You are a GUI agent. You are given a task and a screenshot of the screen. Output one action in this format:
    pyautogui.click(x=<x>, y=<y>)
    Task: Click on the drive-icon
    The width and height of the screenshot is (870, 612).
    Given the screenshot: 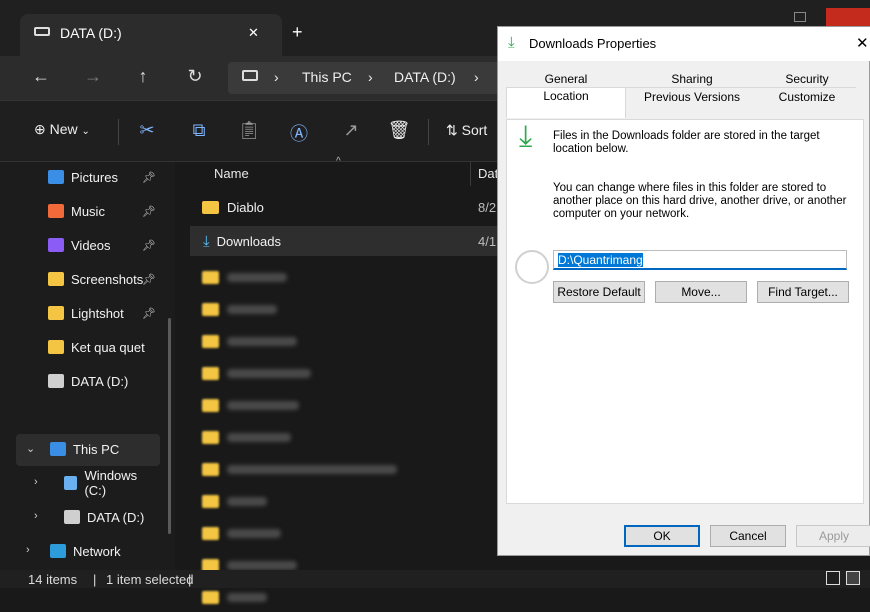 What is the action you would take?
    pyautogui.click(x=56, y=381)
    